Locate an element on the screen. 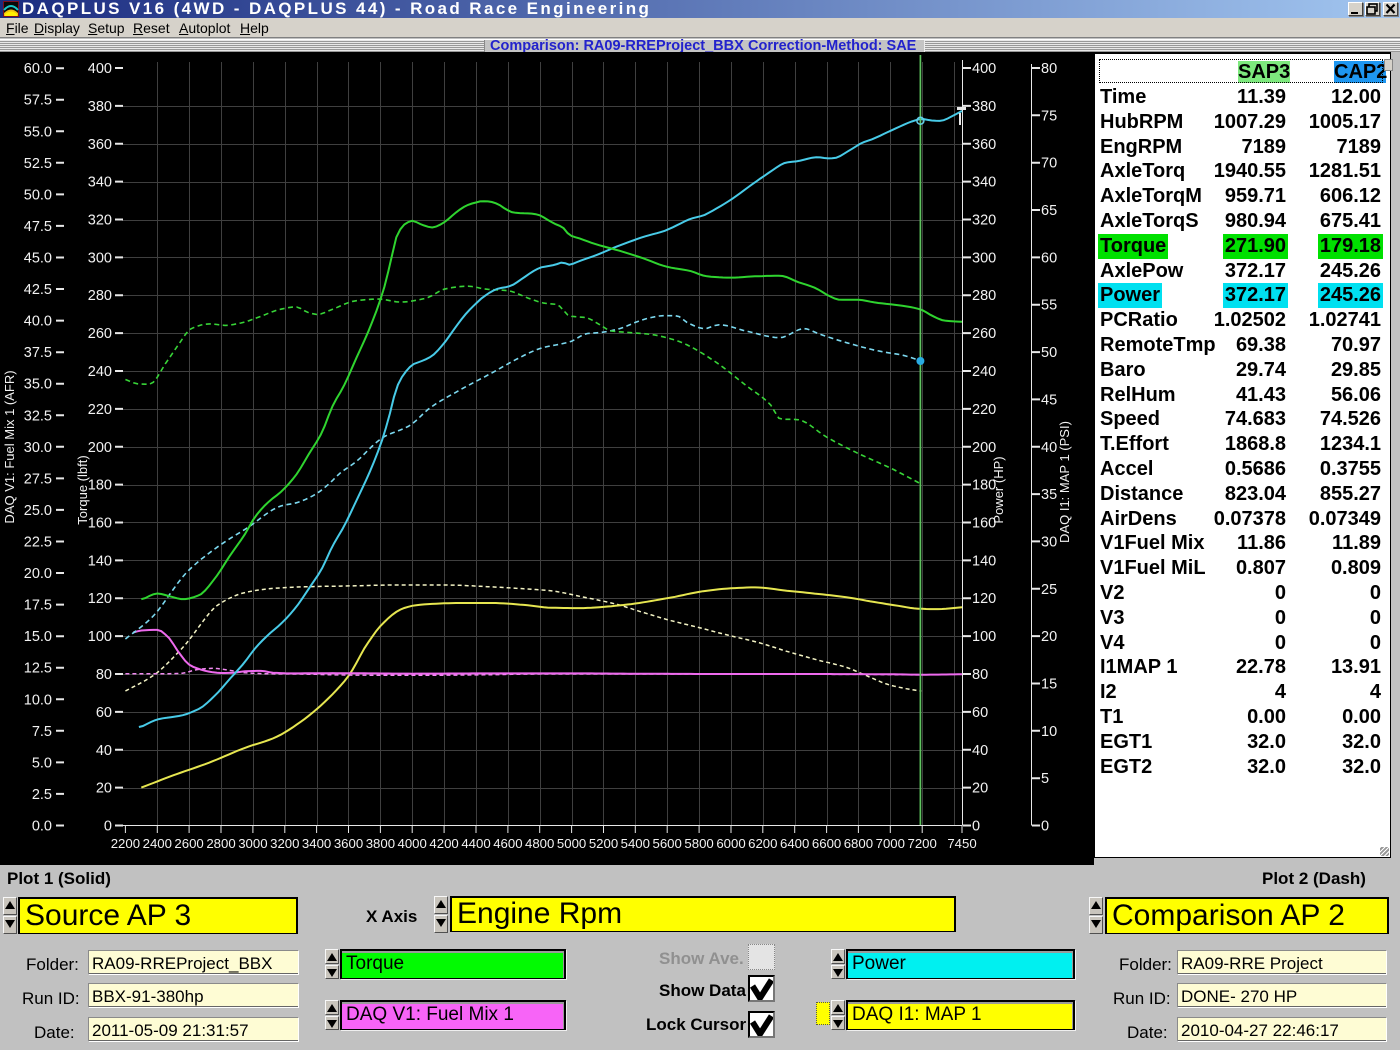  svg-text: 57.5 is located at coordinates (38, 101).